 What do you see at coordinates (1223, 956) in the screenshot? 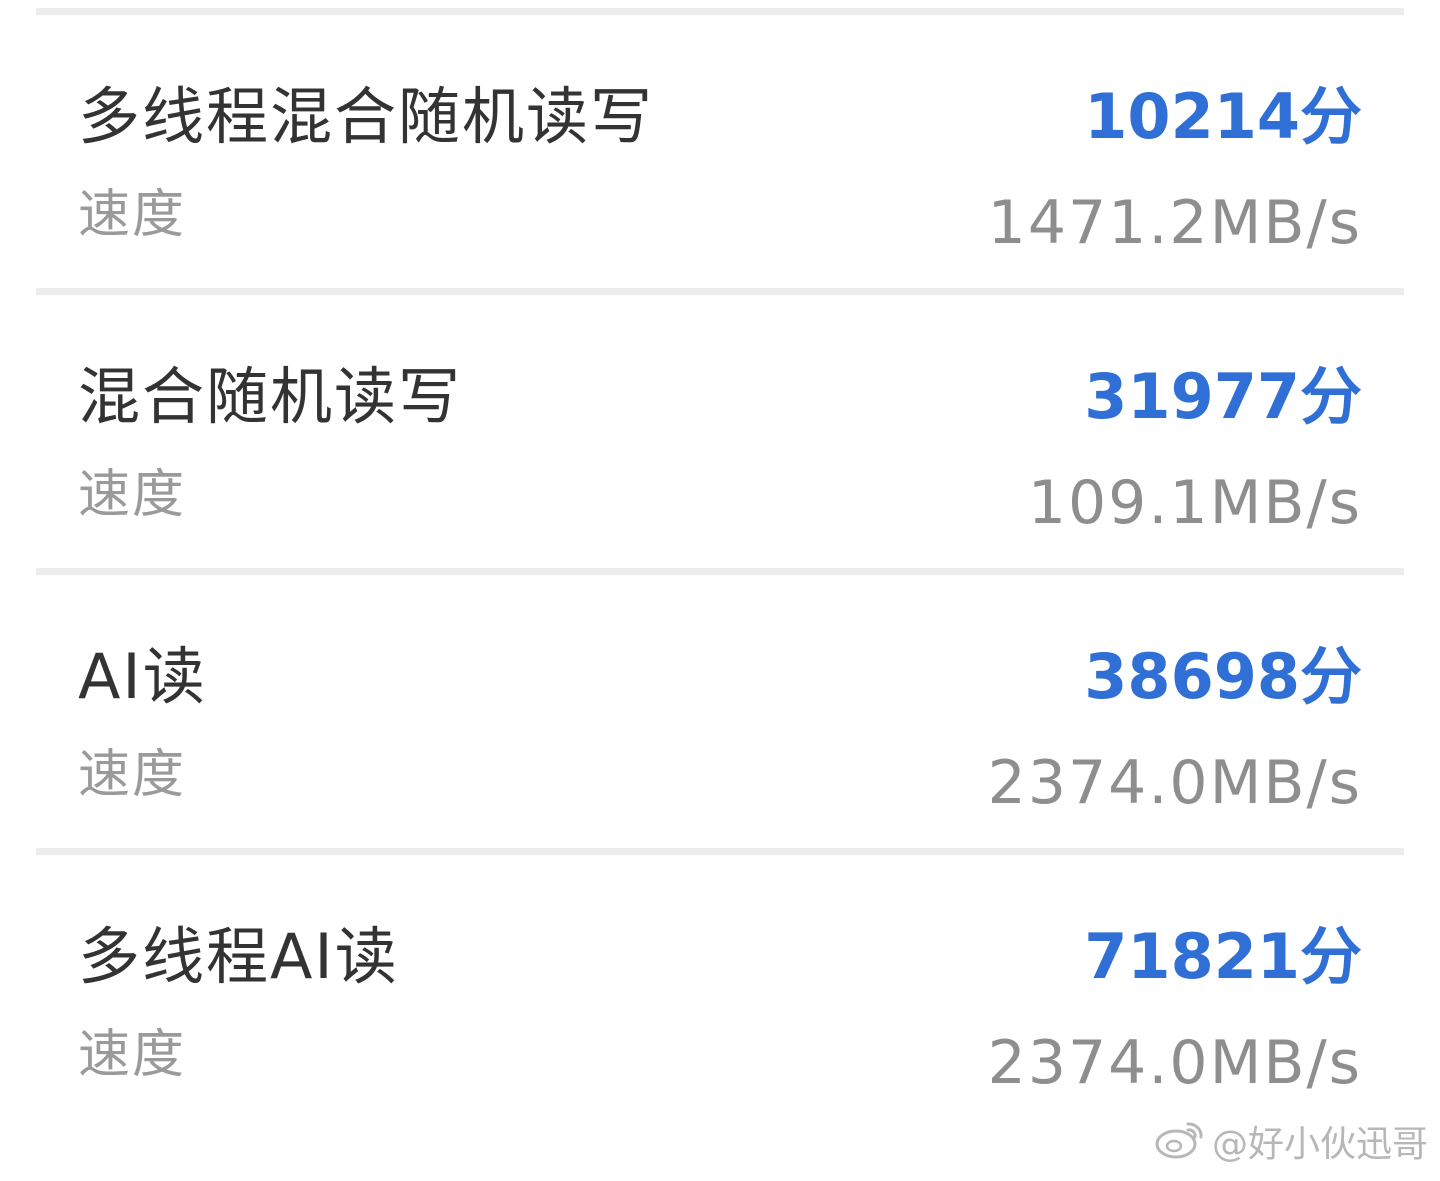
I see `test-score: 71821分` at bounding box center [1223, 956].